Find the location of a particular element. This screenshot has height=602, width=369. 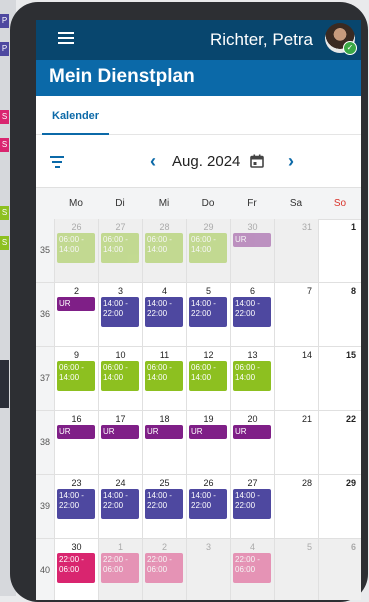

day-cell: 6 is located at coordinates (339, 569).